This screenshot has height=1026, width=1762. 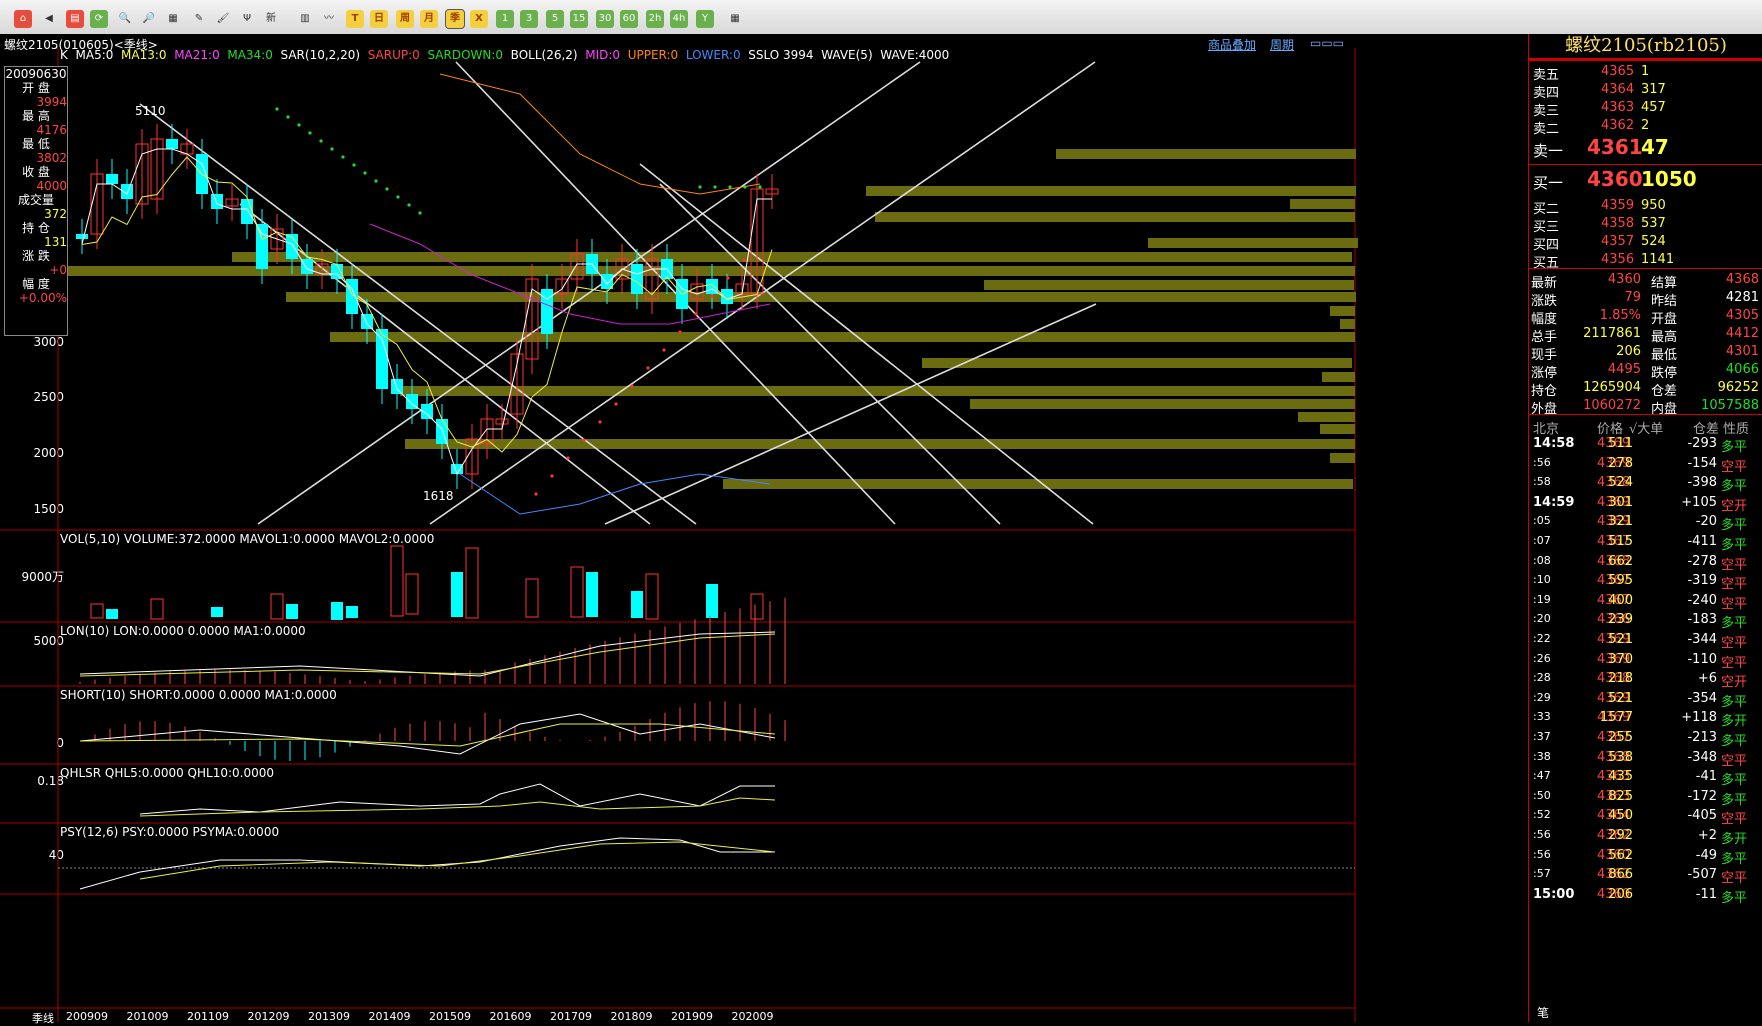 What do you see at coordinates (1645, 875) in the screenshot?
I see `tick-row: :57 4362 866 -507 空平` at bounding box center [1645, 875].